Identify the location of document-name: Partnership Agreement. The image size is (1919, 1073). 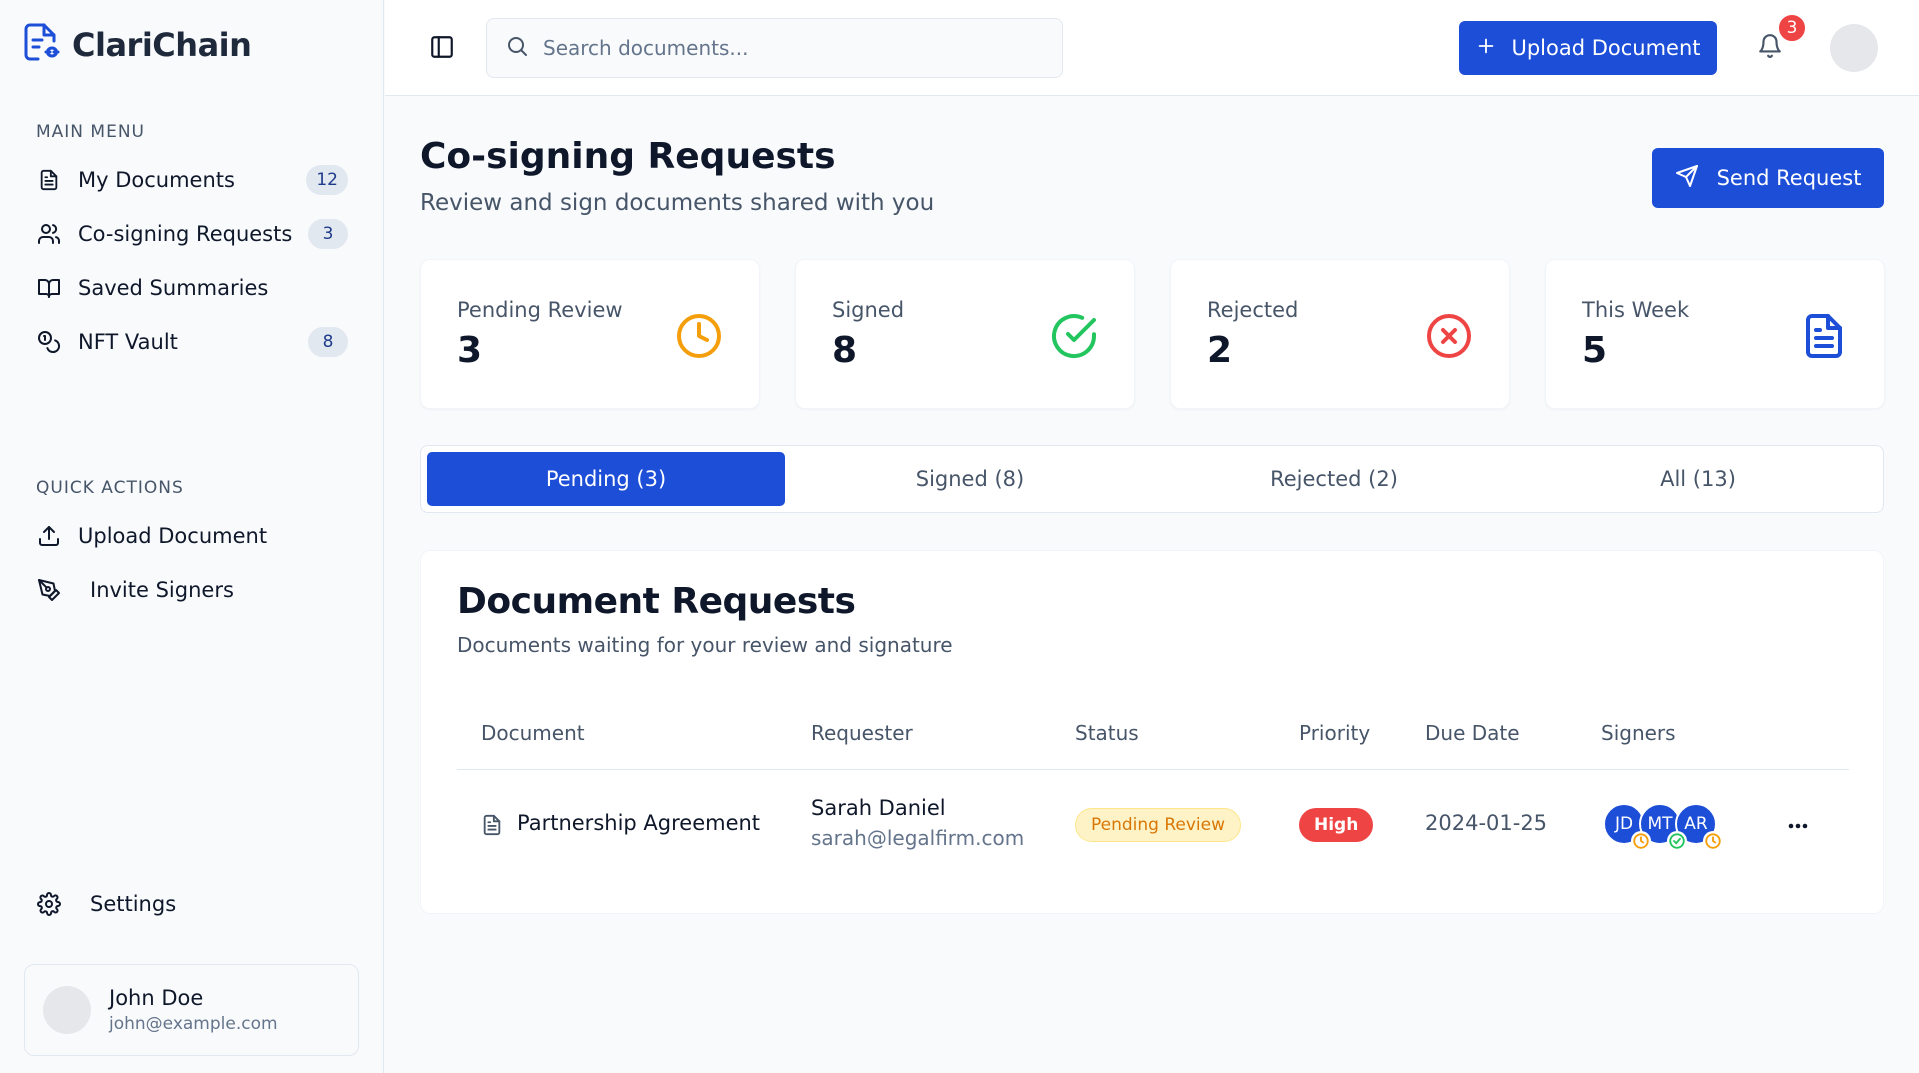
(638, 823).